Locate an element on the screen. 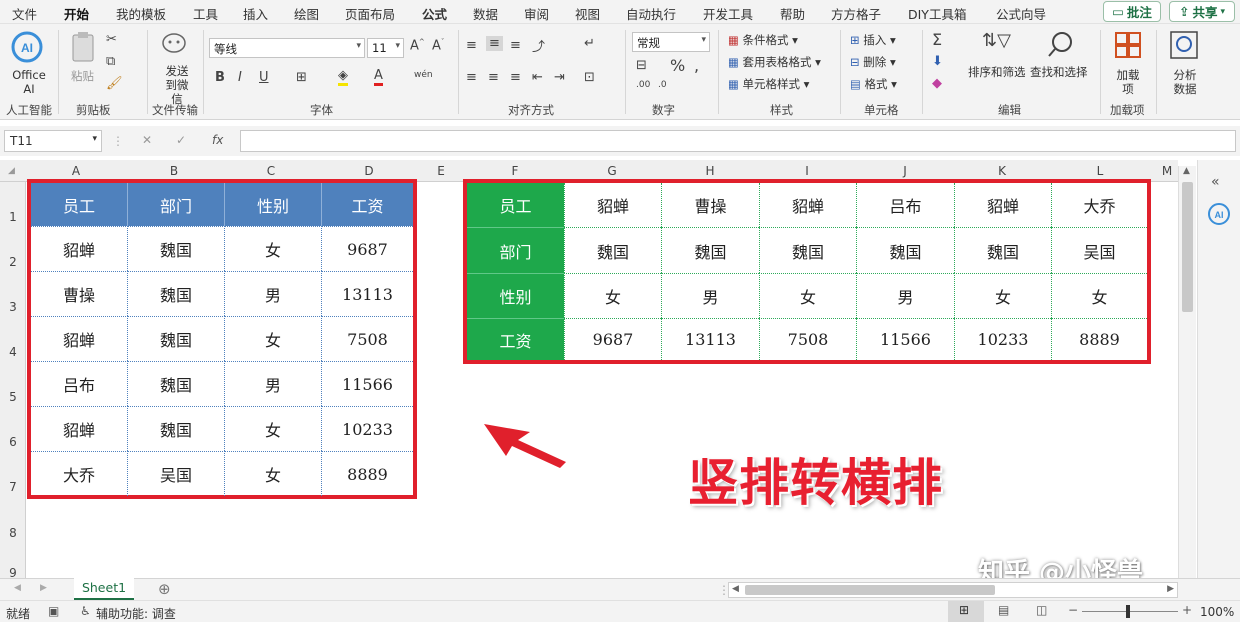 This screenshot has width=1240, height=622. scroll-up-icon: ▲ is located at coordinates (1186, 171).